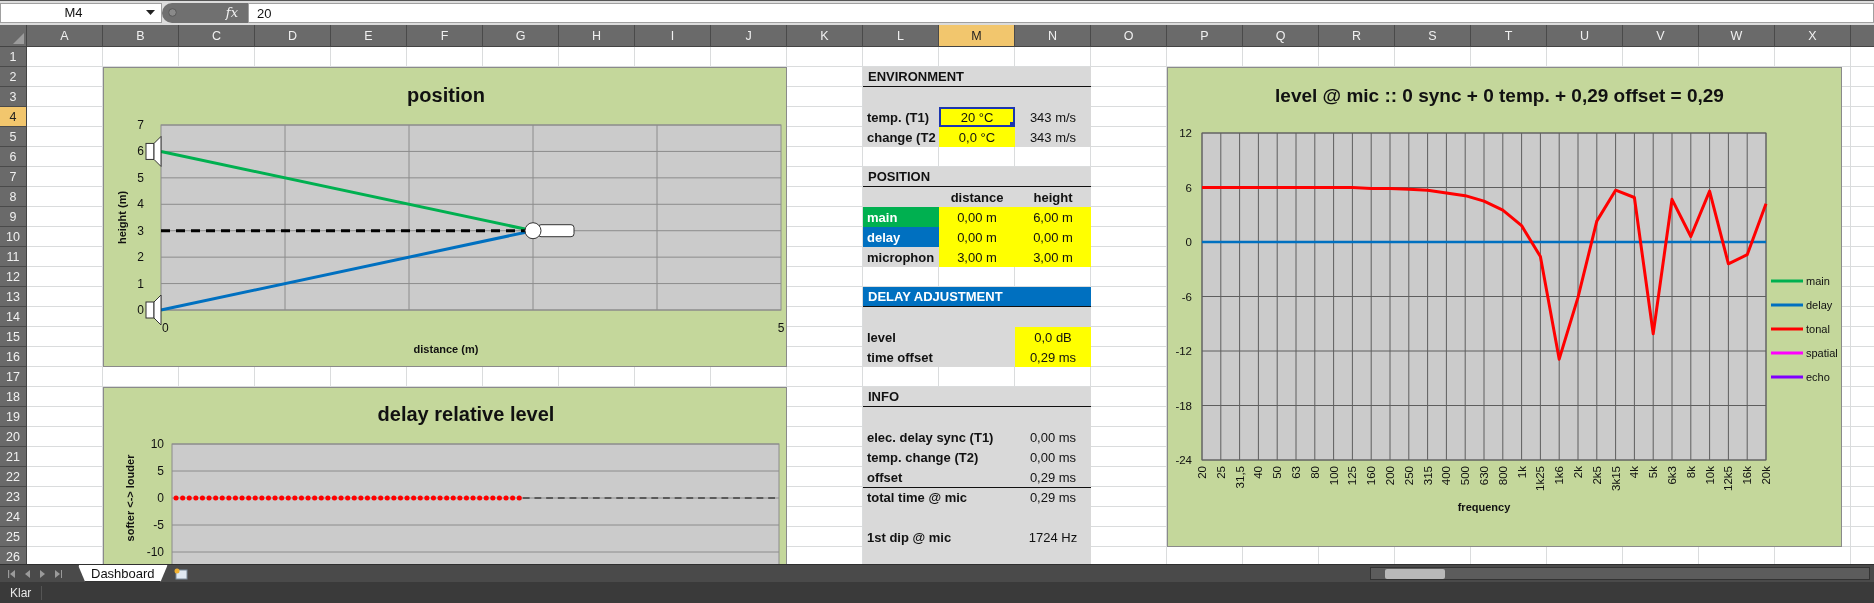 Image resolution: width=1874 pixels, height=603 pixels. Describe the element at coordinates (13, 137) in the screenshot. I see `row-header: 5` at that location.